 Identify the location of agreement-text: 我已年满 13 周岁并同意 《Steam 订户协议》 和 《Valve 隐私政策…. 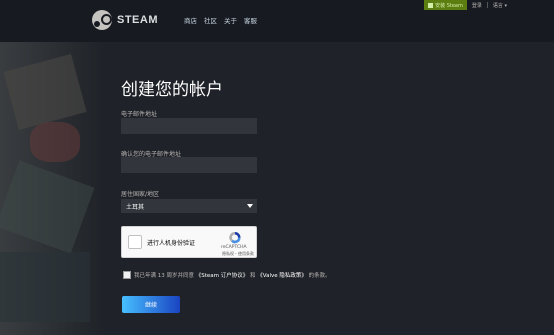
(232, 275).